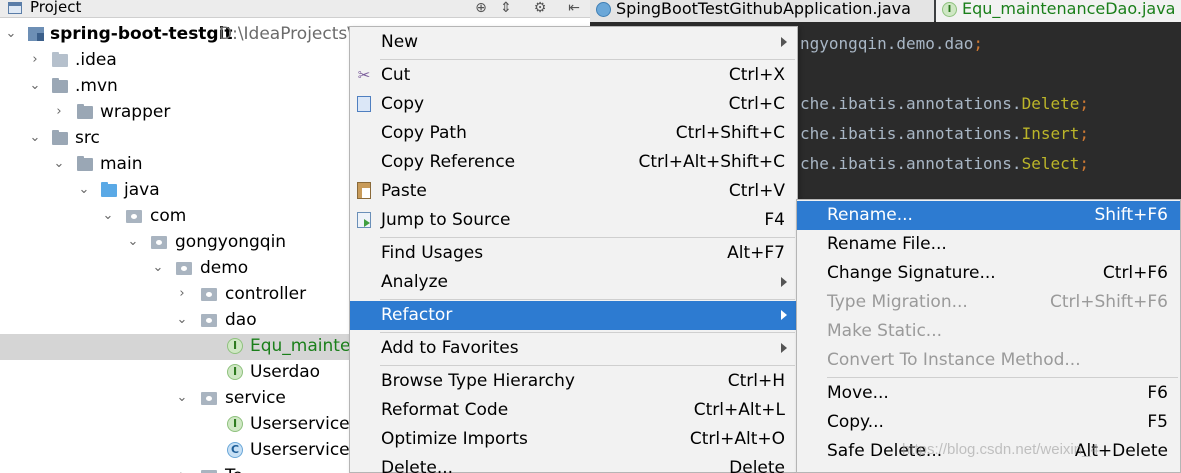 The image size is (1181, 473). I want to click on project-window-icon, so click(15, 8).